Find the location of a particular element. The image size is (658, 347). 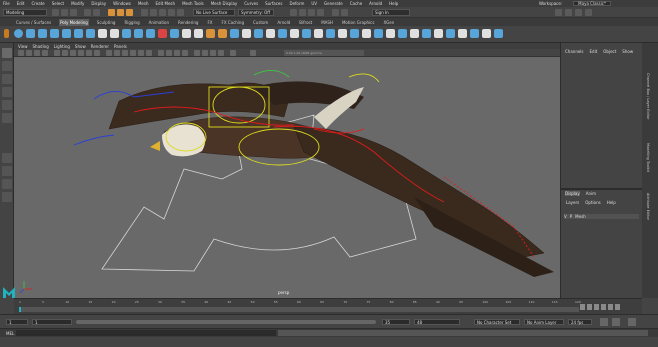

live-surface-dropdown: No Live Surface is located at coordinates (214, 12).